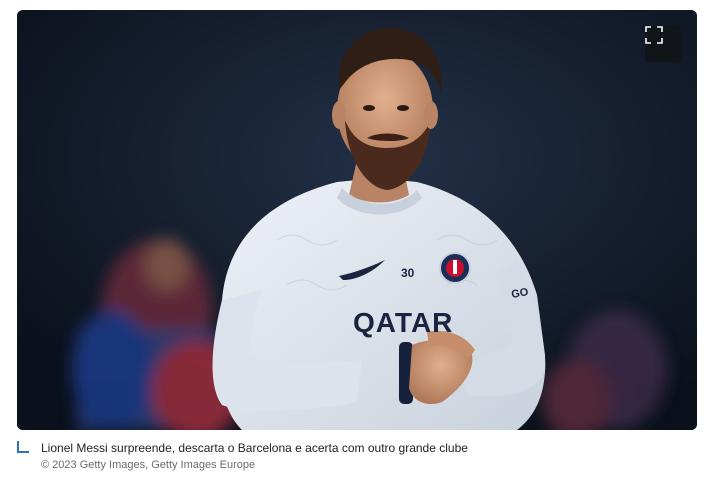 The height and width of the screenshot is (485, 716). I want to click on fullscreen-icon, so click(654, 35).